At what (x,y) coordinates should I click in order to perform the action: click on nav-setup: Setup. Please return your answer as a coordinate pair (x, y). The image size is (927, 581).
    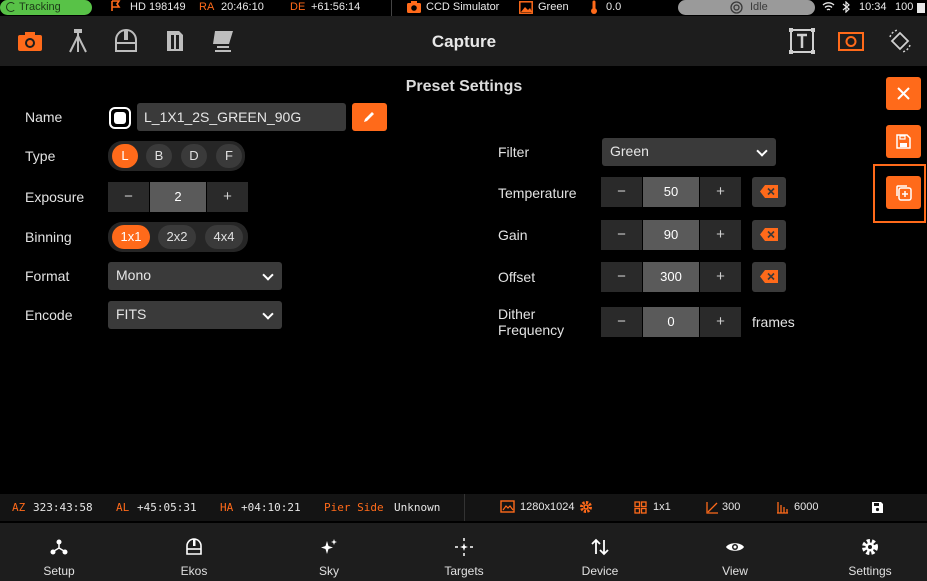
    Looking at the image, I should click on (62, 552).